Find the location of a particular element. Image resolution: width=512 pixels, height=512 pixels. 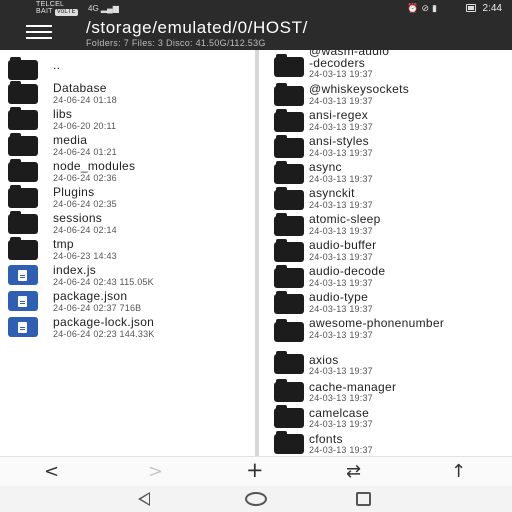

list-item: .. is located at coordinates (127, 66).